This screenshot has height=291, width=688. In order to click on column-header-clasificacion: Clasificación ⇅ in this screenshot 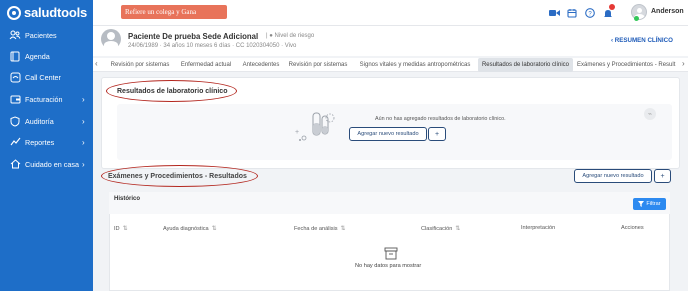, I will do `click(440, 229)`.